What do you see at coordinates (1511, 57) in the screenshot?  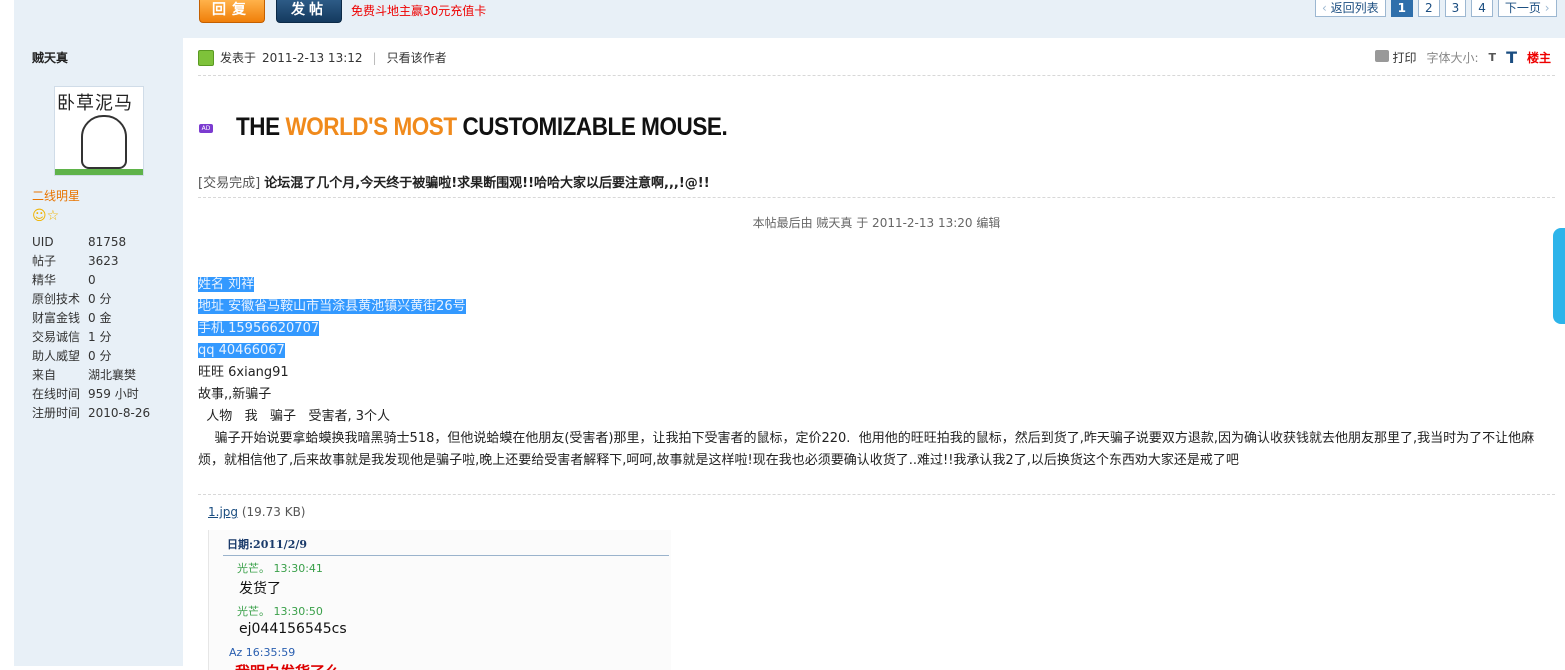 I see `font-large-button: T` at bounding box center [1511, 57].